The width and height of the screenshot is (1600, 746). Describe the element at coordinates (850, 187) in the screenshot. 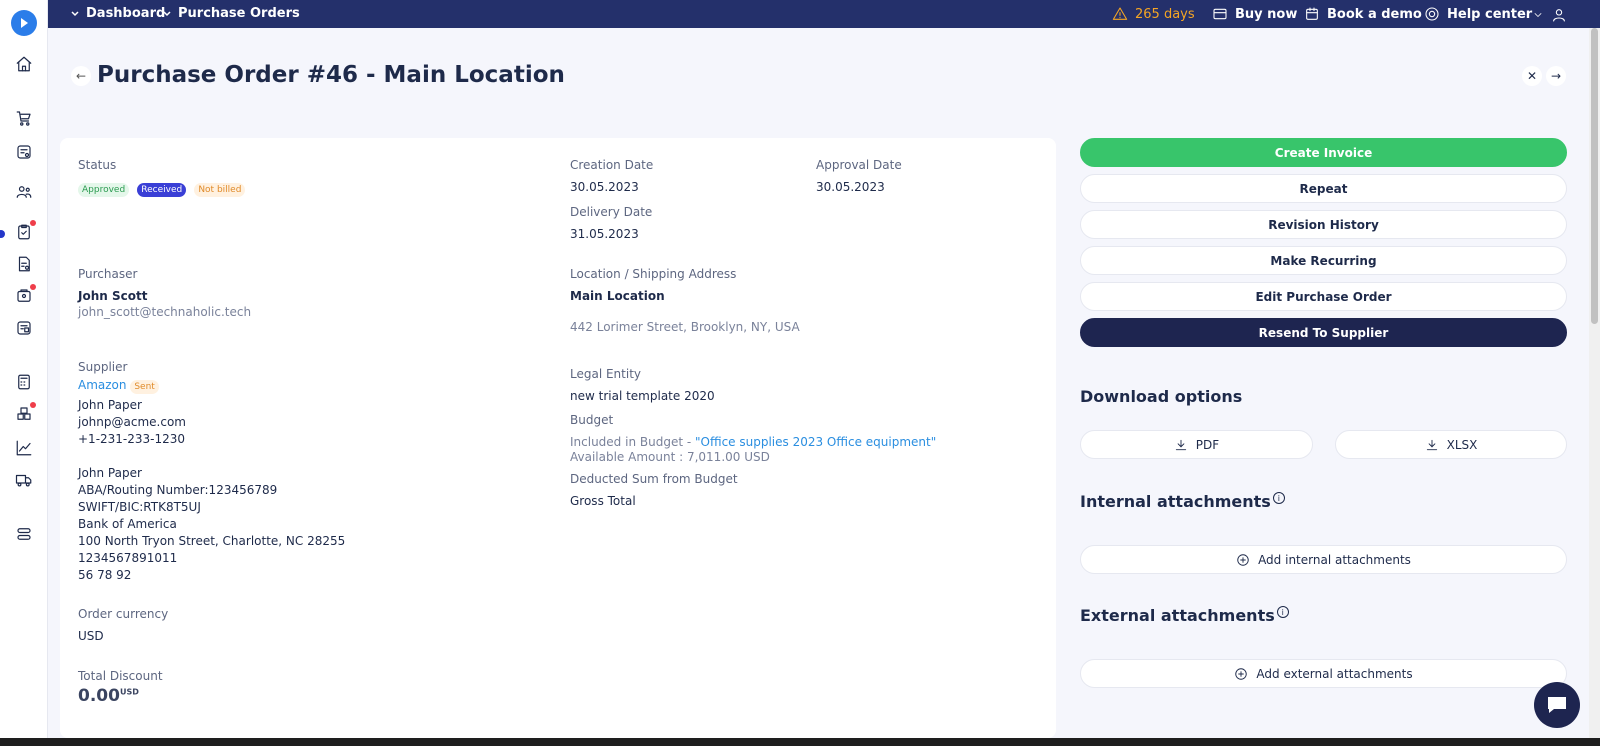

I see `approval-date-value: 30.05.2023` at that location.